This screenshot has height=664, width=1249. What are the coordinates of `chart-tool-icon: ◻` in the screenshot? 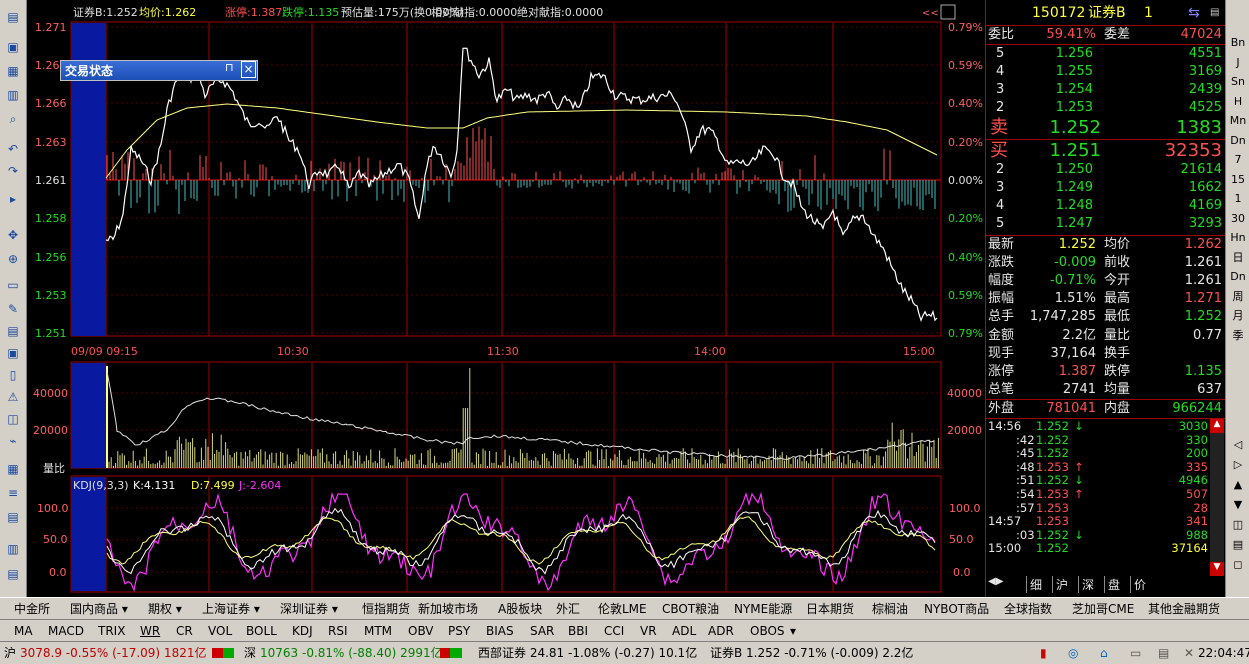 It's located at (1238, 565).